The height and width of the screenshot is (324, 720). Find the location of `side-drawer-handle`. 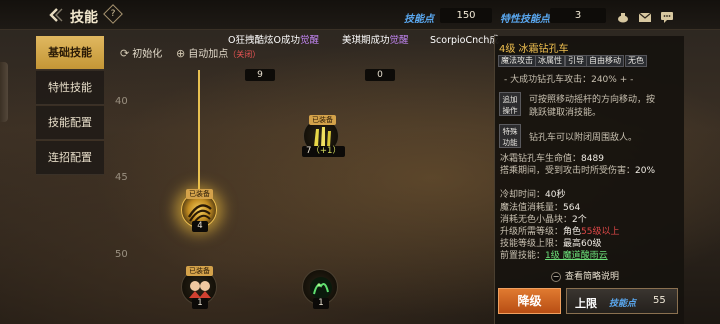

side-drawer-handle is located at coordinates (4, 92).